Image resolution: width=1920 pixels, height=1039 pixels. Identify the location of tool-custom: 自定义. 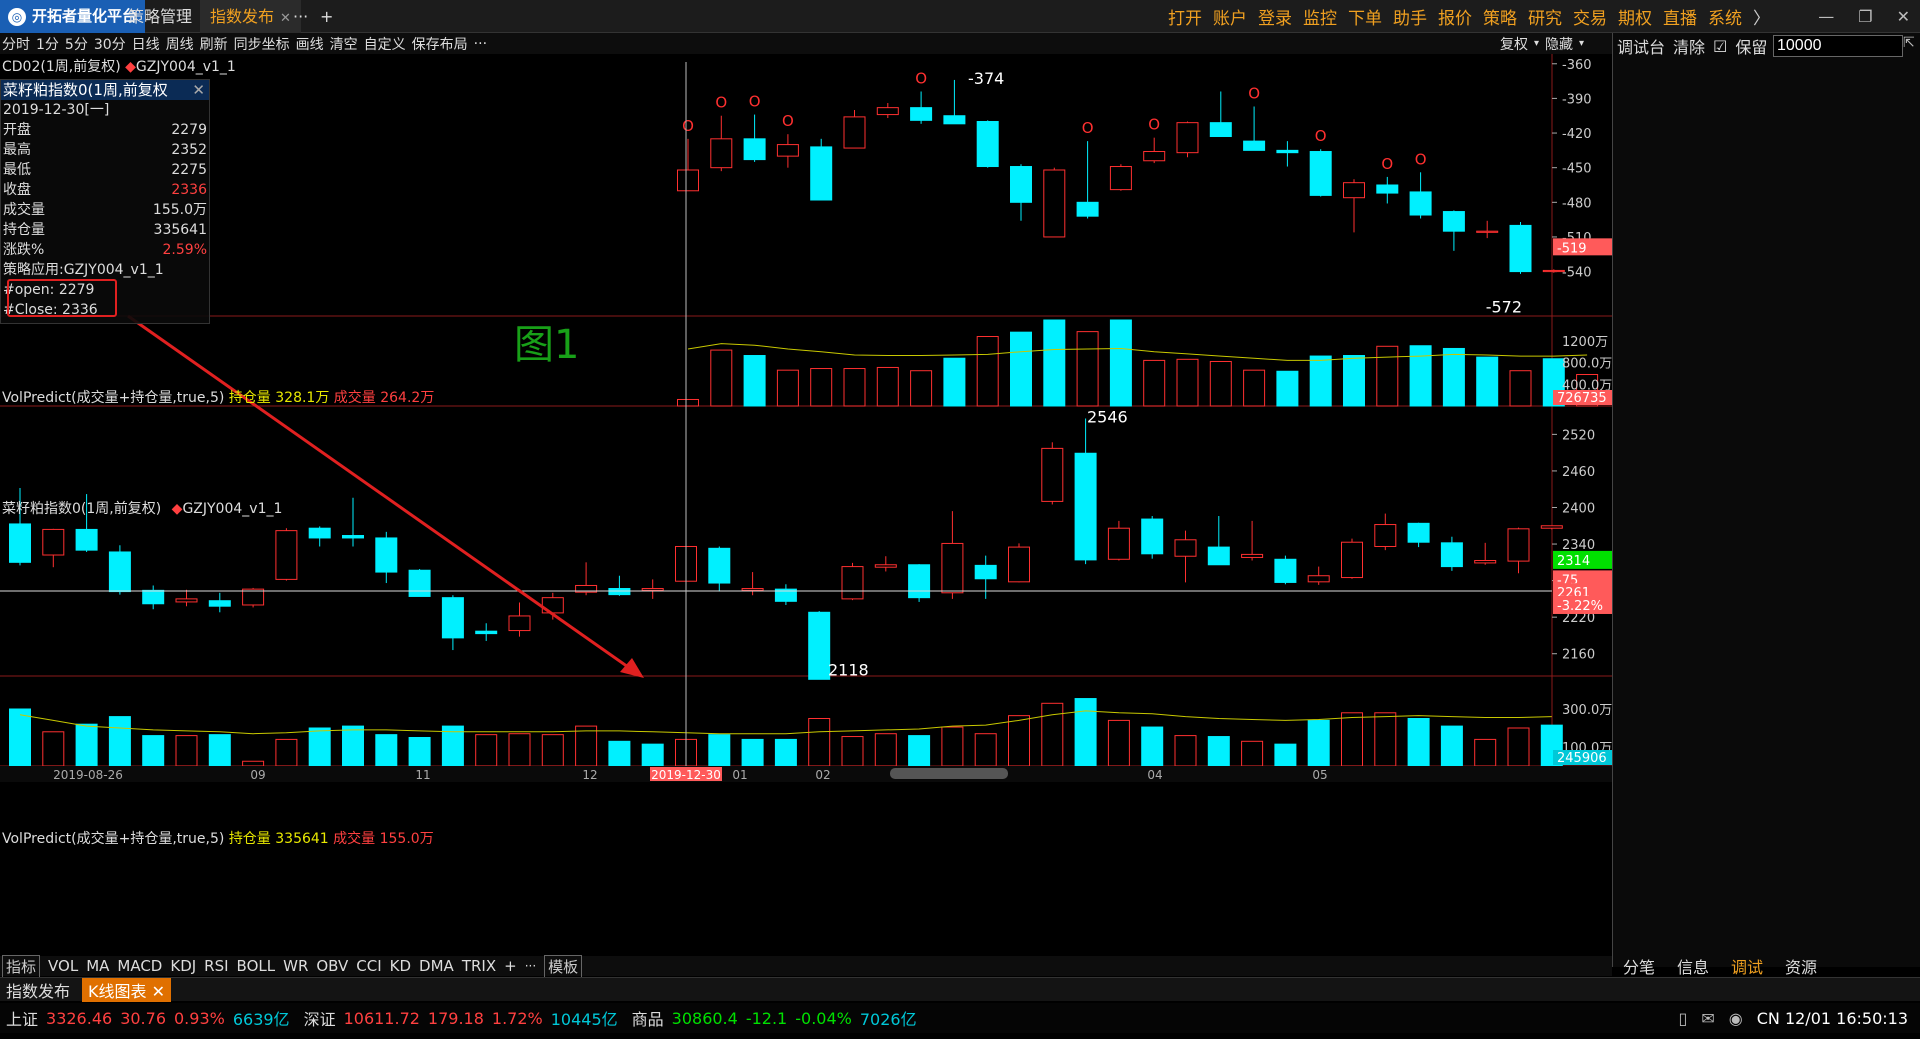
(385, 44).